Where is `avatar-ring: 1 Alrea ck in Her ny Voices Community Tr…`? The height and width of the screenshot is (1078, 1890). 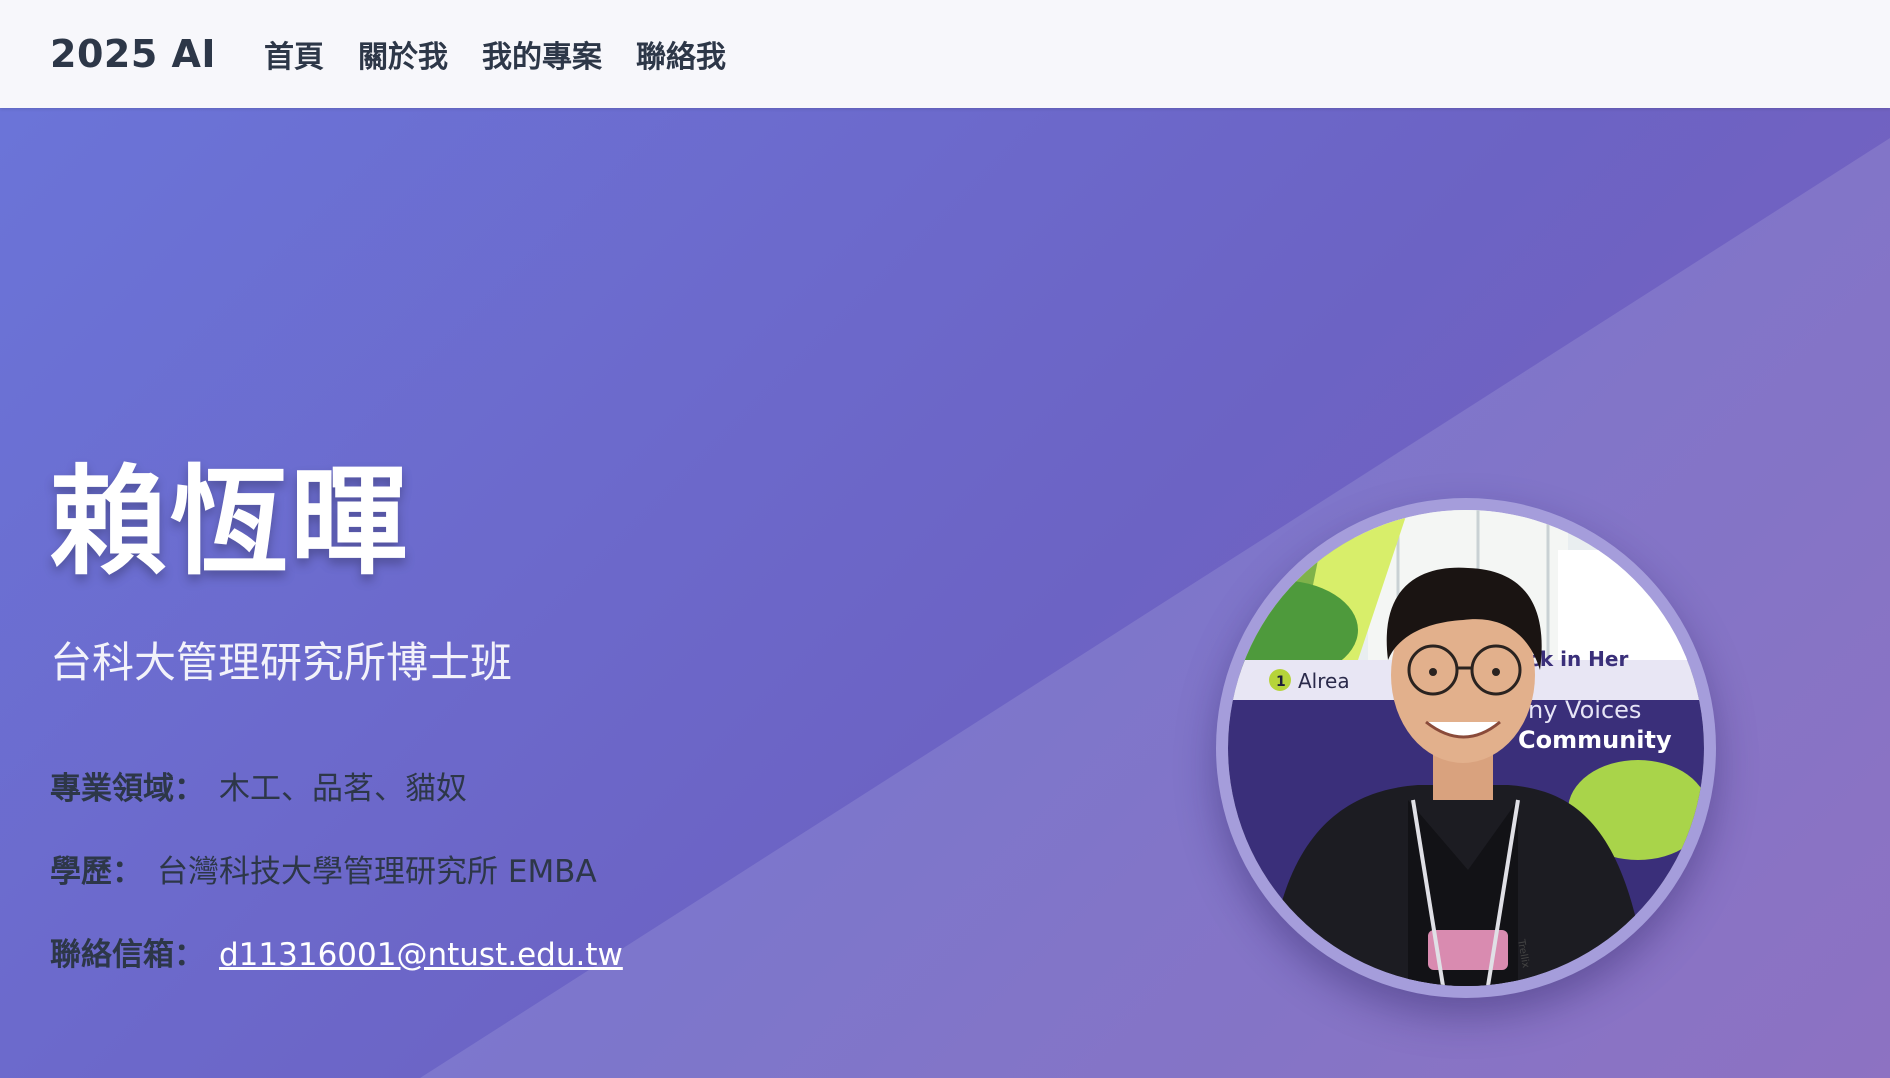
avatar-ring: 1 Alrea ck in Her ny Voices Community Tr… is located at coordinates (1466, 748).